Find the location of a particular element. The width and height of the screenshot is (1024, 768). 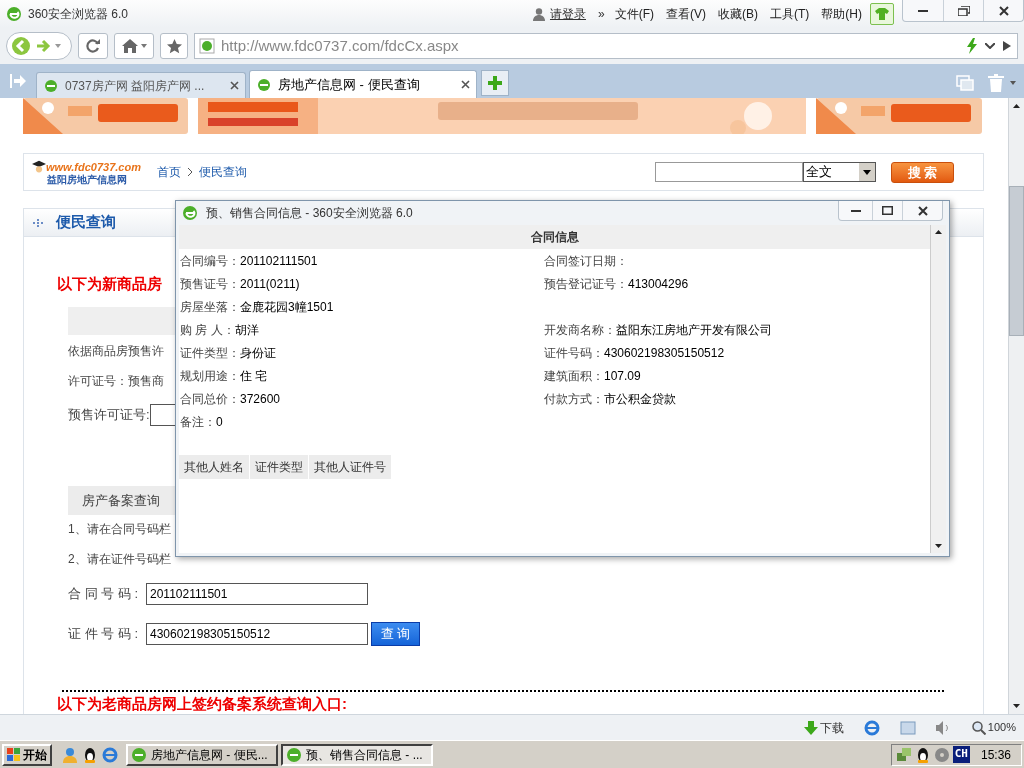

column-header: 其他人证件号 is located at coordinates (350, 467).